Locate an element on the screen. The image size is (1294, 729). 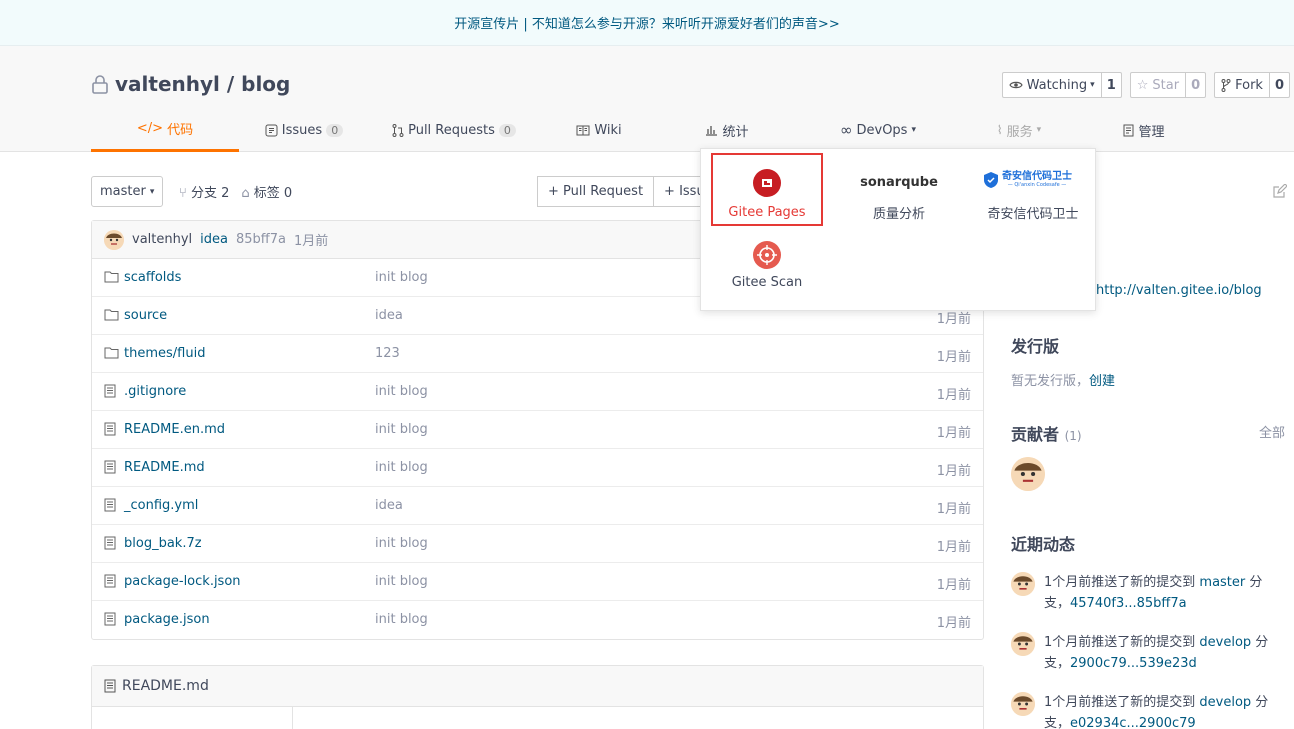
readme-toc is located at coordinates (192, 718).